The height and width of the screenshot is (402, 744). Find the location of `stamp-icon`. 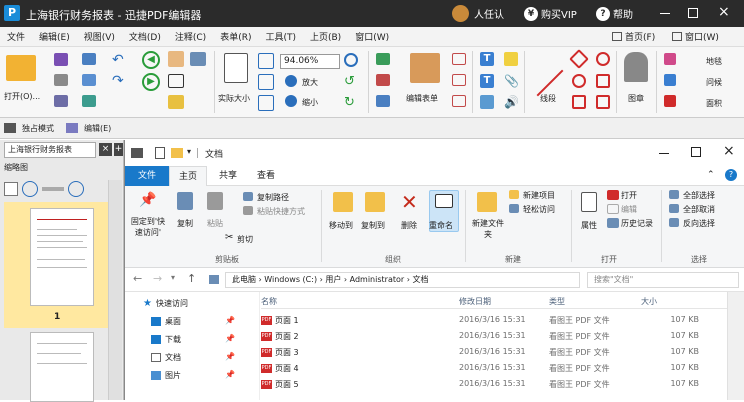

stamp-icon is located at coordinates (636, 67).